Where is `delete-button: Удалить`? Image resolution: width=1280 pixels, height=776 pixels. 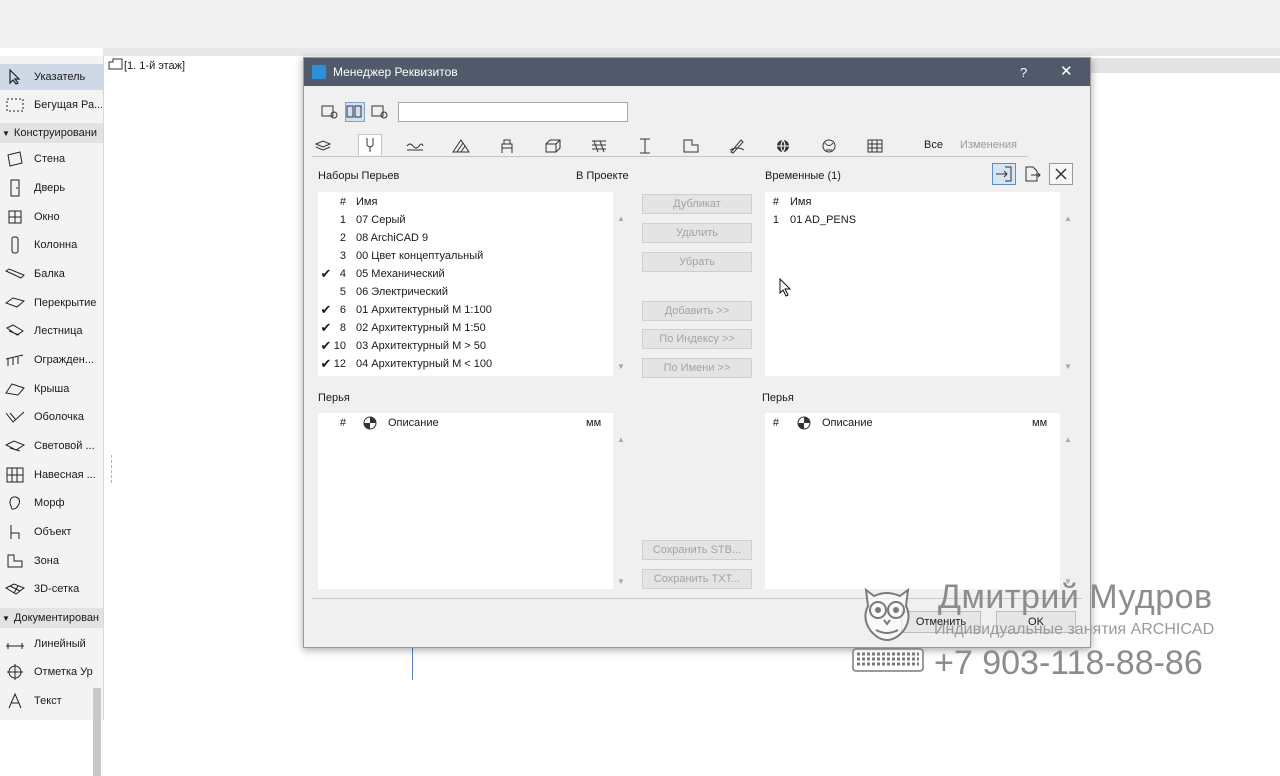
delete-button: Удалить is located at coordinates (697, 233).